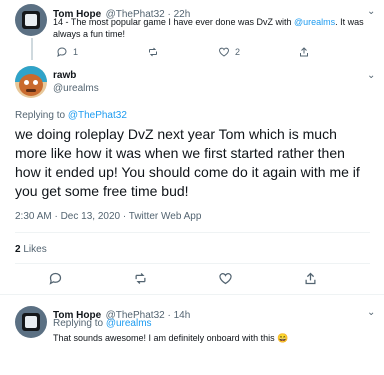 This screenshot has height=375, width=384. I want to click on reply-count: 1, so click(76, 52).